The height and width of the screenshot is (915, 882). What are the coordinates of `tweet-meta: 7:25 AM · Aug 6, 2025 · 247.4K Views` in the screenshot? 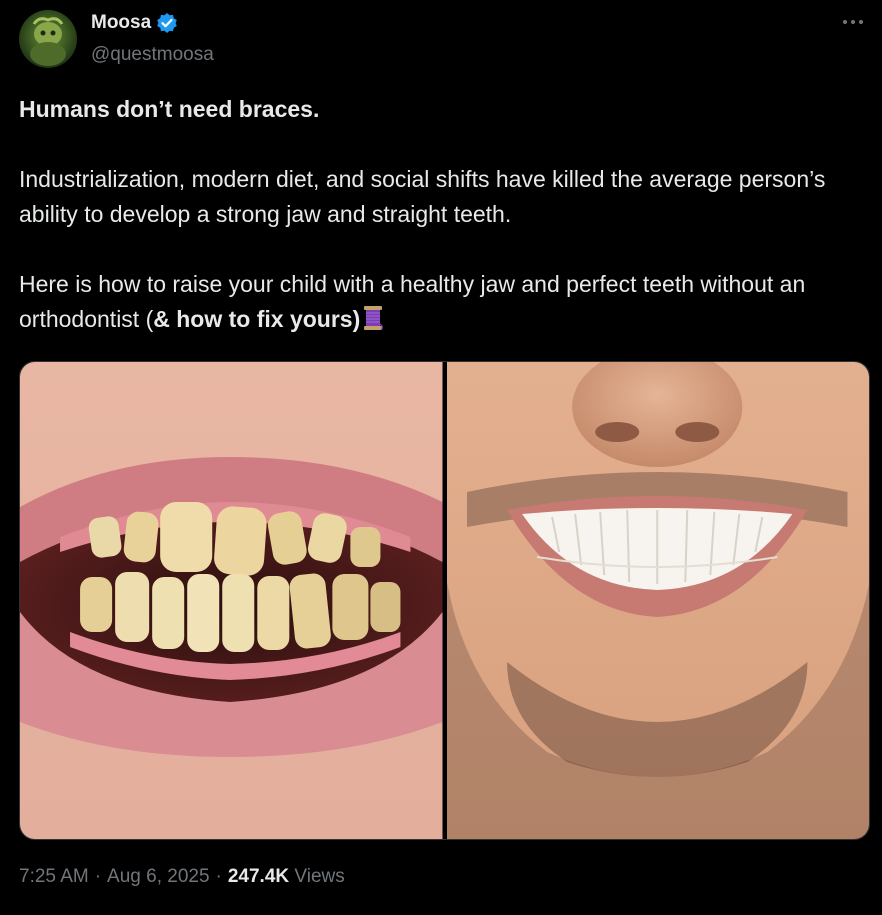 It's located at (182, 877).